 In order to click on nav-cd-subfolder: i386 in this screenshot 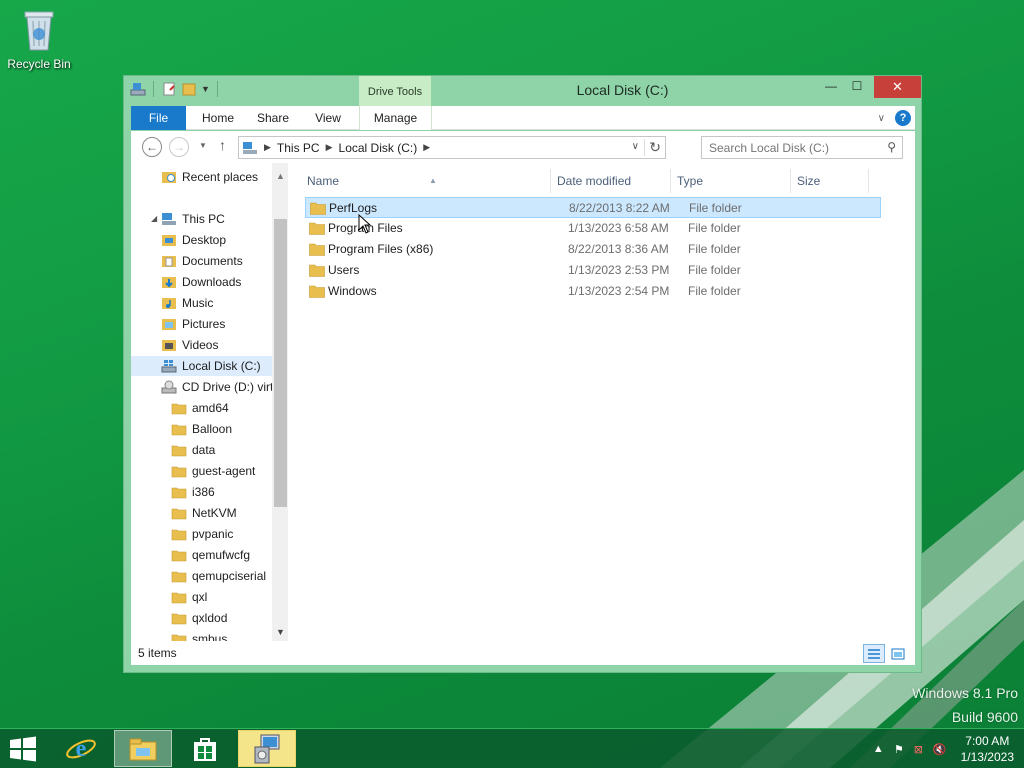, I will do `click(193, 492)`.